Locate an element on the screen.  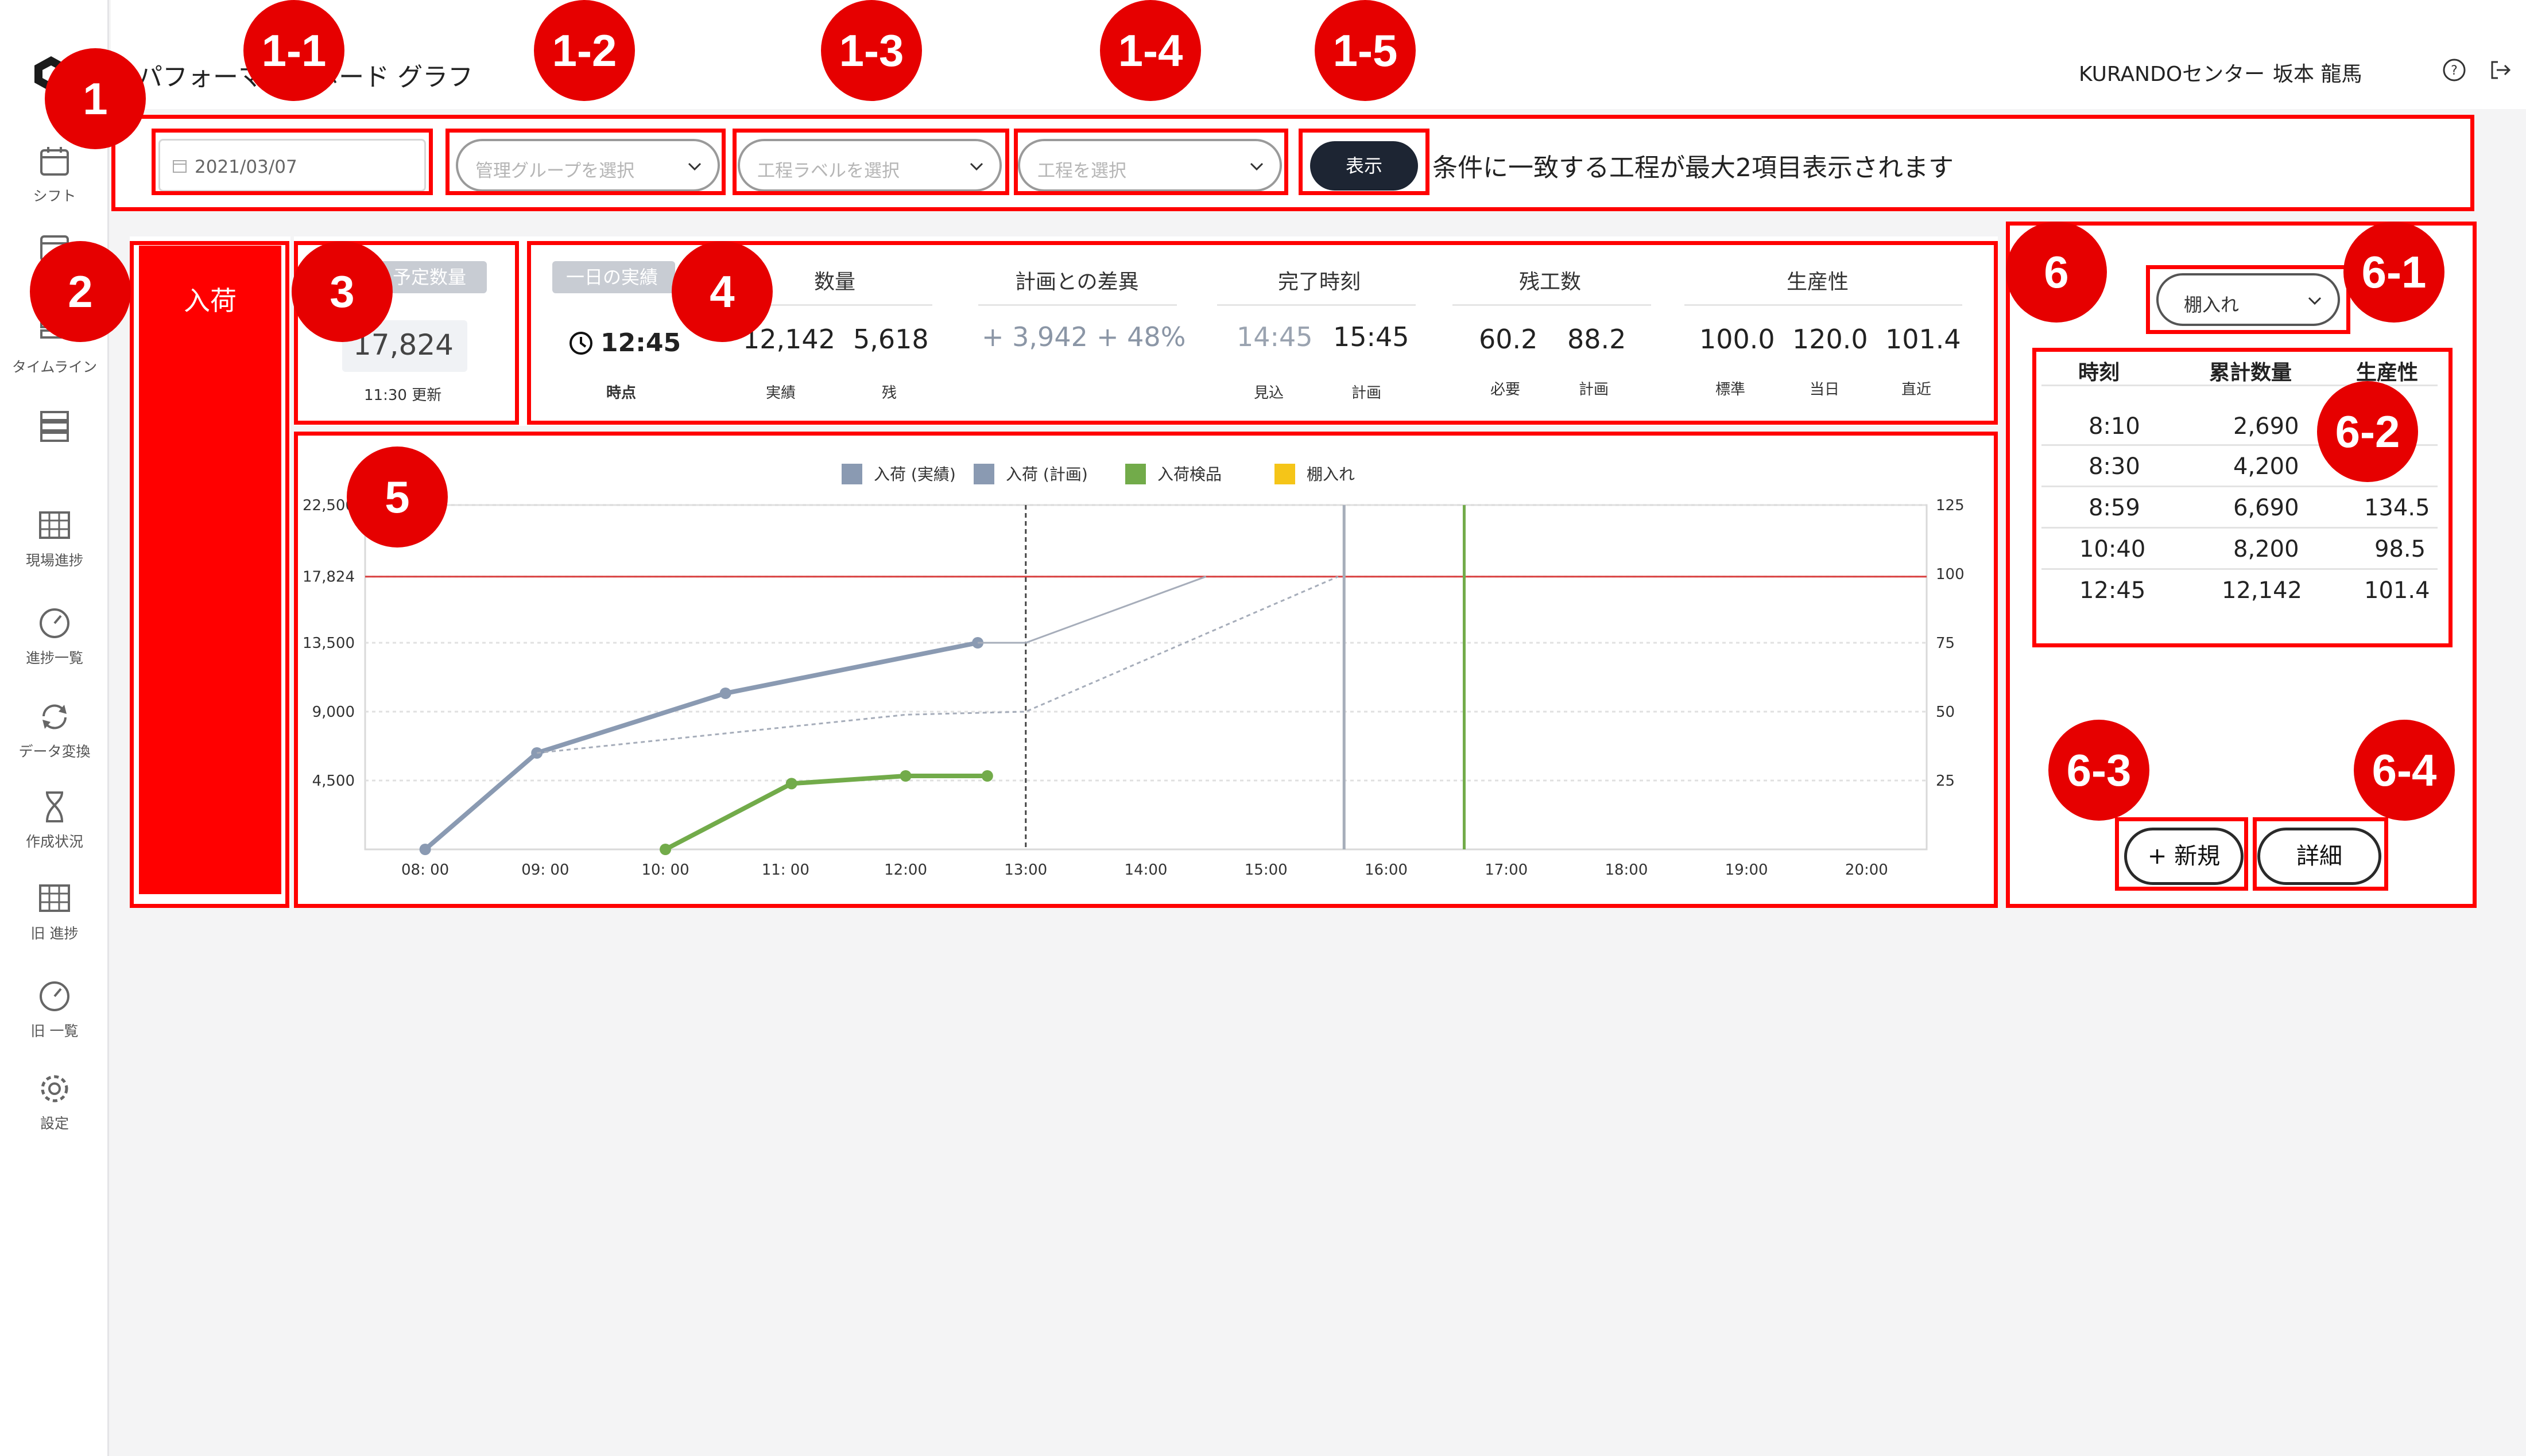
annotation-badge: 3 is located at coordinates (342, 291).